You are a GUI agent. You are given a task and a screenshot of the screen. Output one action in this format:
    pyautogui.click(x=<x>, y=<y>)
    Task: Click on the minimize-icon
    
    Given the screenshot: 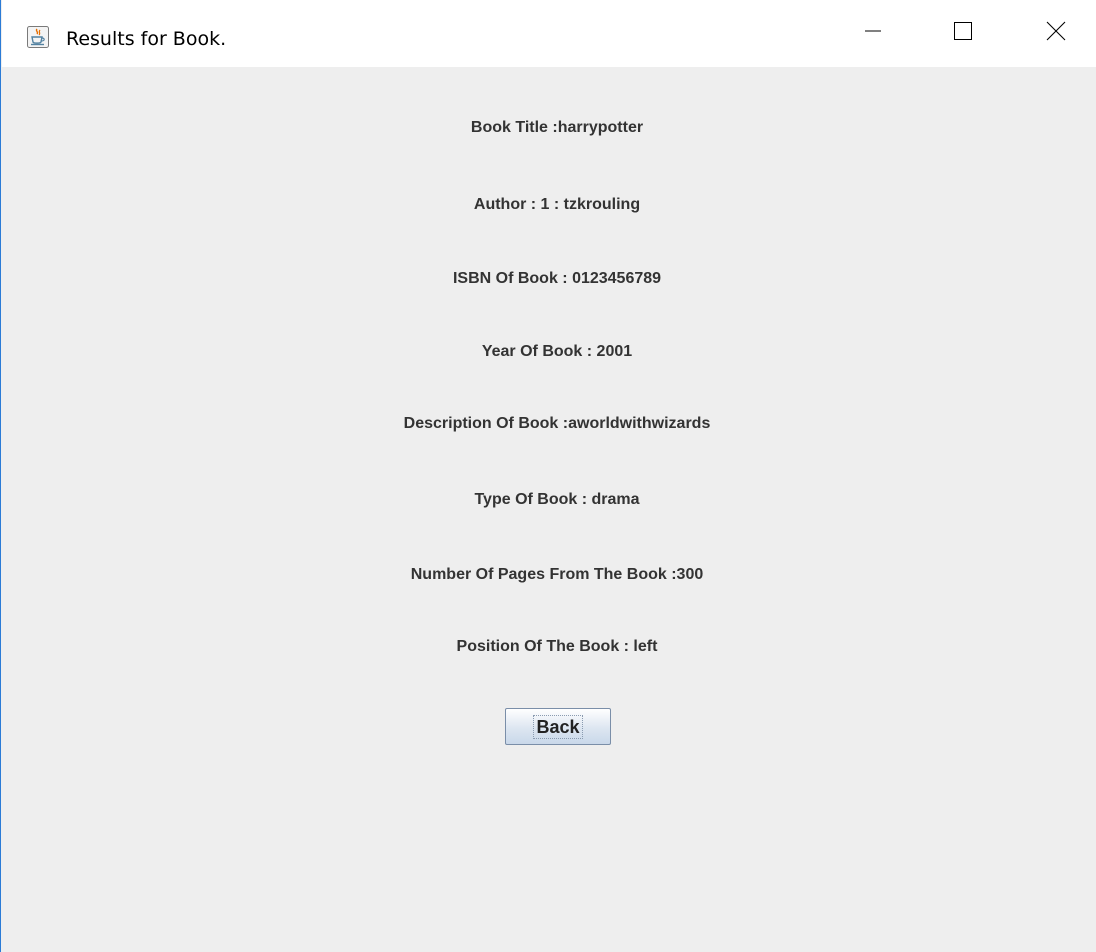 What is the action you would take?
    pyautogui.click(x=873, y=33)
    